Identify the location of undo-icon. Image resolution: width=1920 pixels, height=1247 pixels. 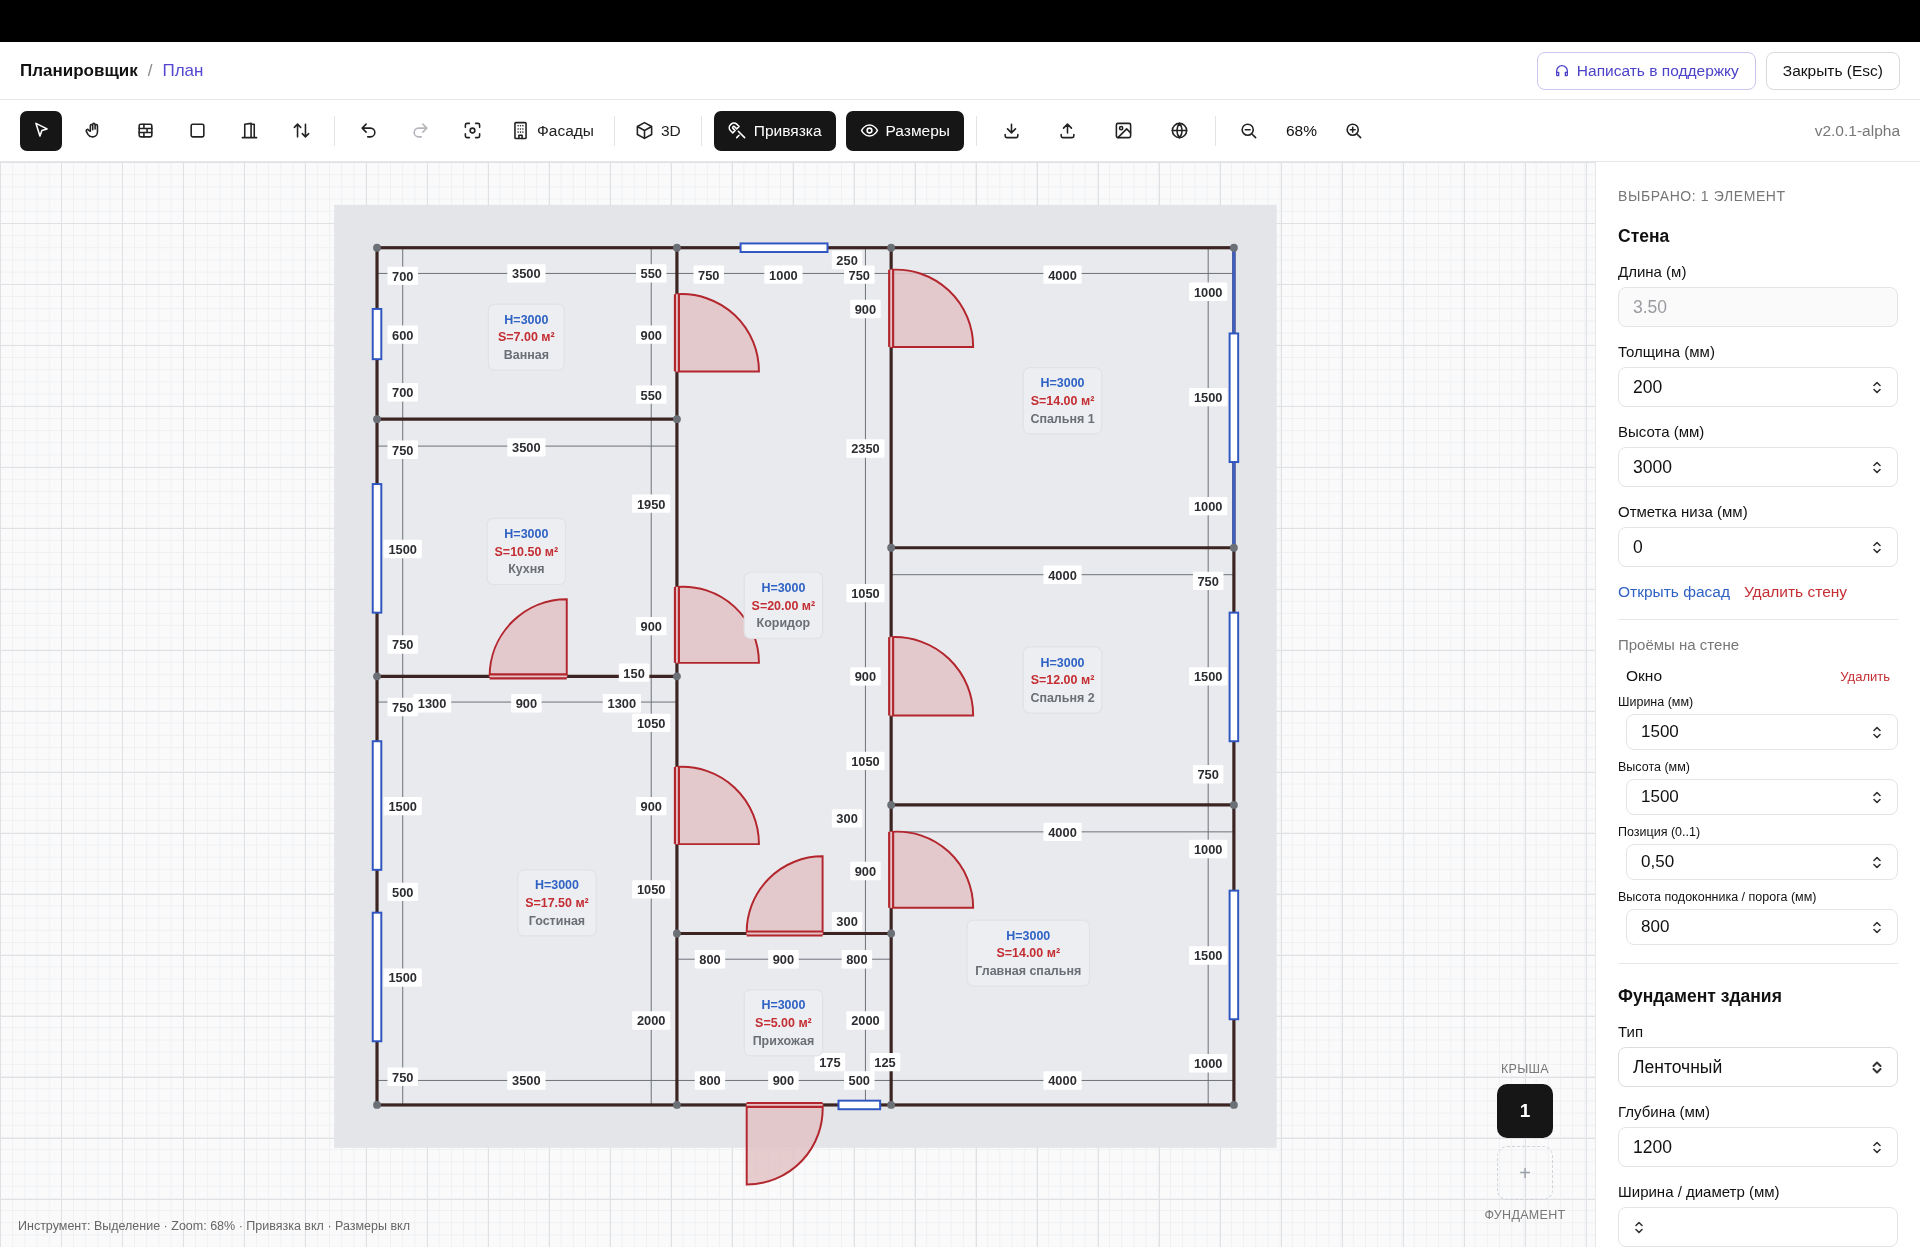
(368, 130).